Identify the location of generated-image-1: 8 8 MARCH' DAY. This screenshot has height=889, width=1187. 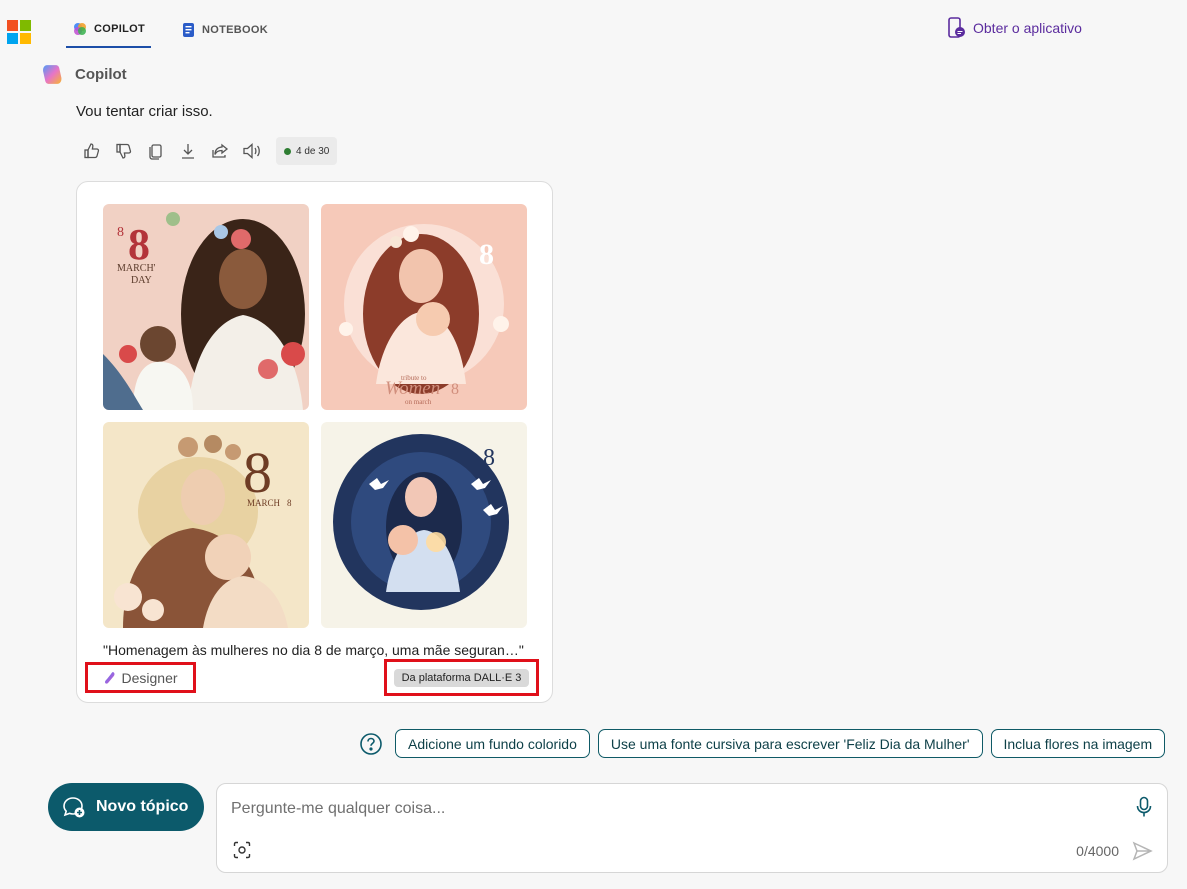
(206, 307).